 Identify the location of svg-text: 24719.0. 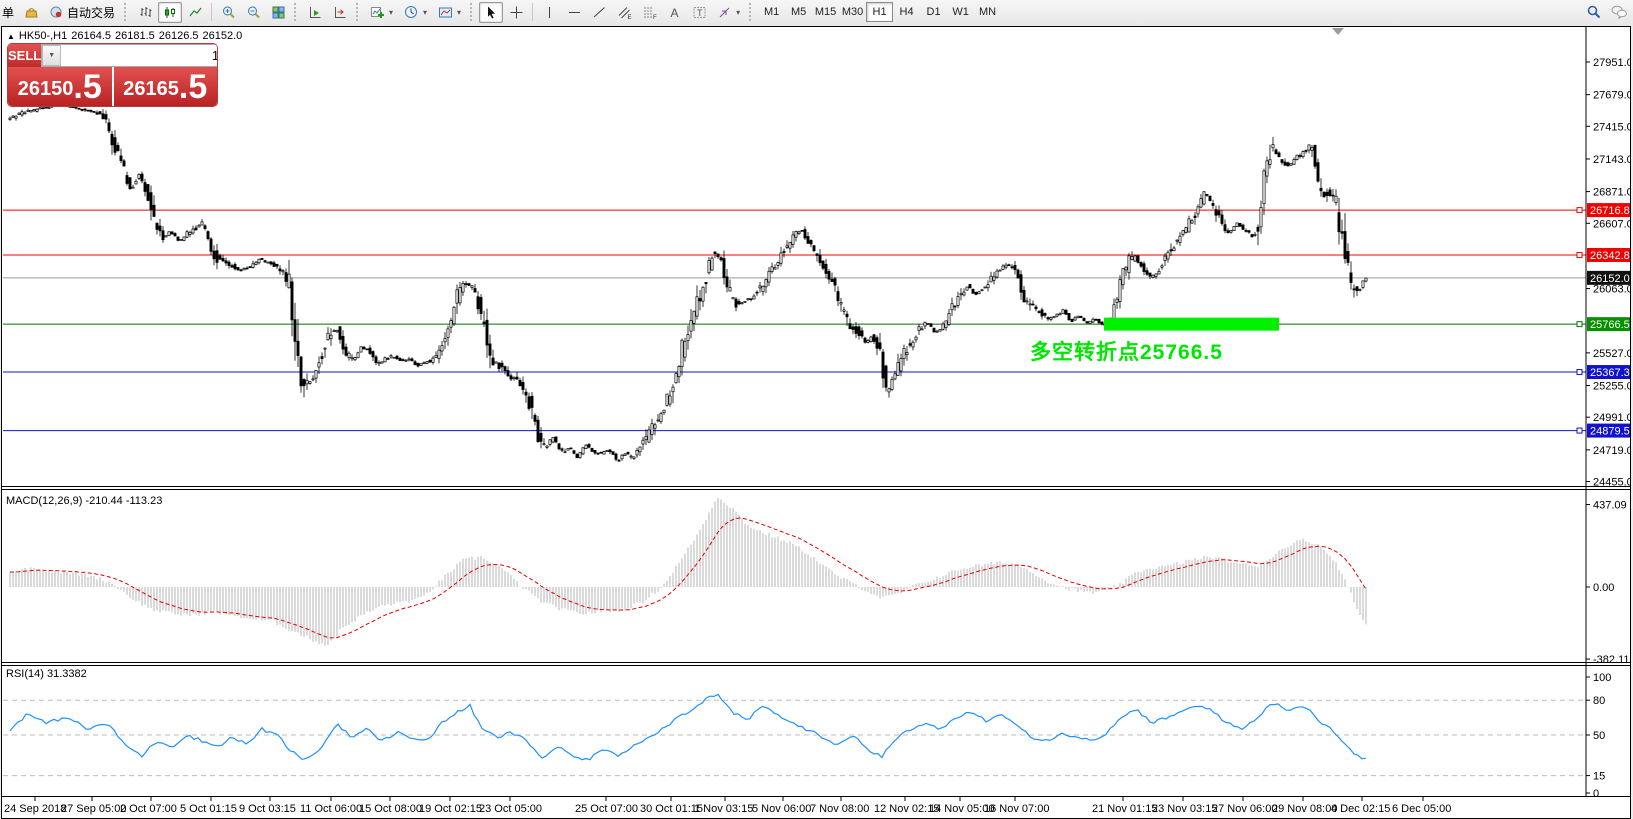
(1611, 451).